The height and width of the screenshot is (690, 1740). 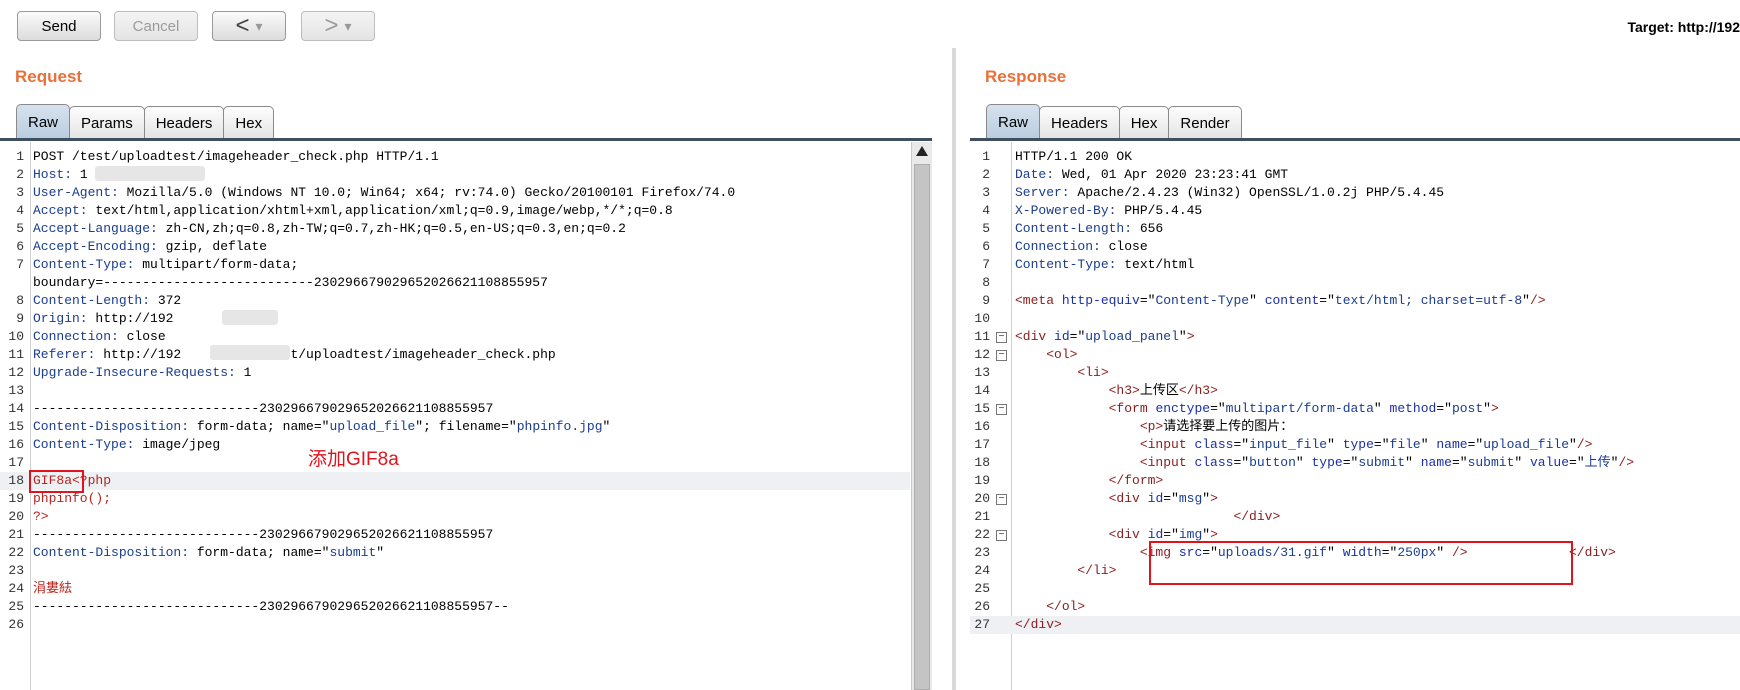 I want to click on line-number: 20, so click(x=982, y=498).